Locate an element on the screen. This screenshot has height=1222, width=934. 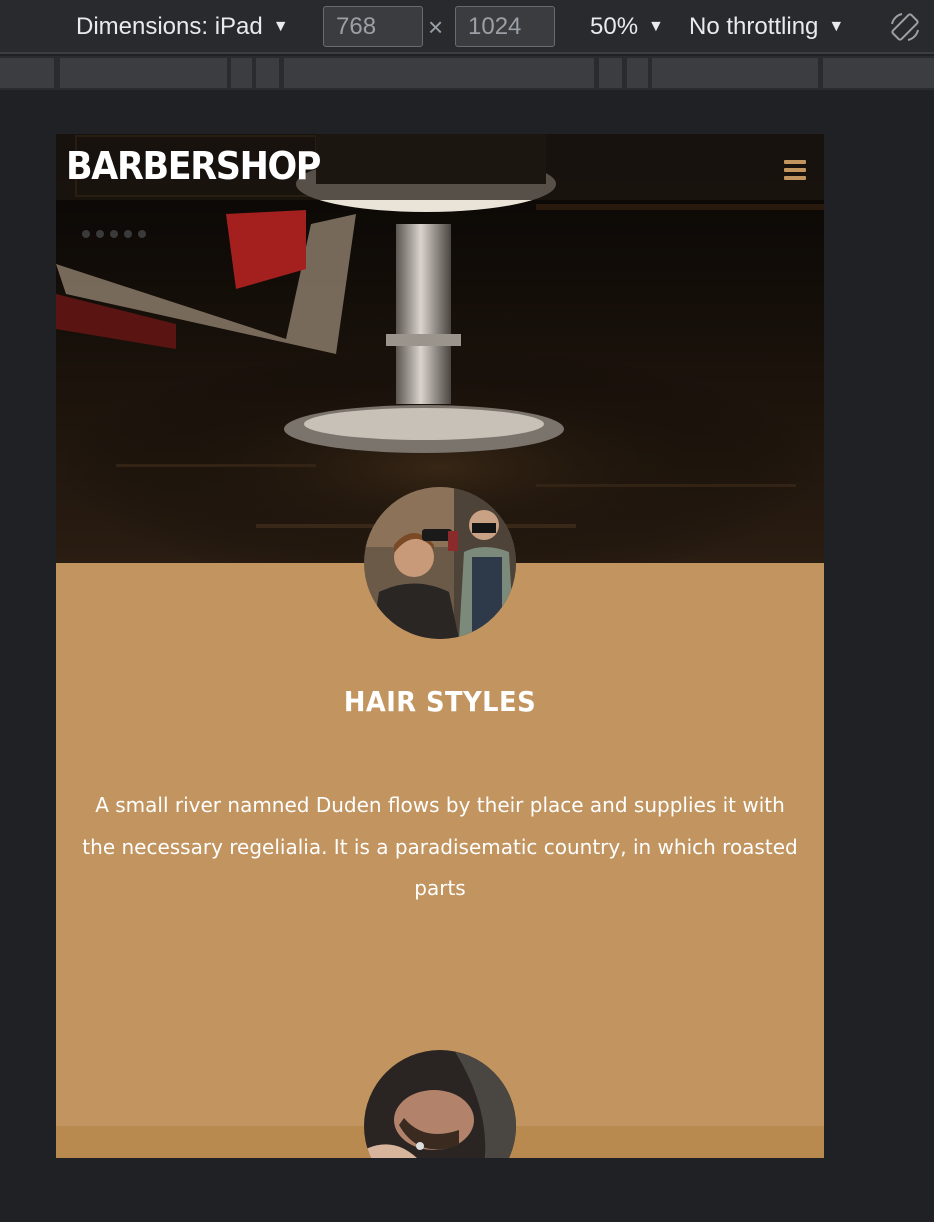
hair-styles-image is located at coordinates (440, 563).